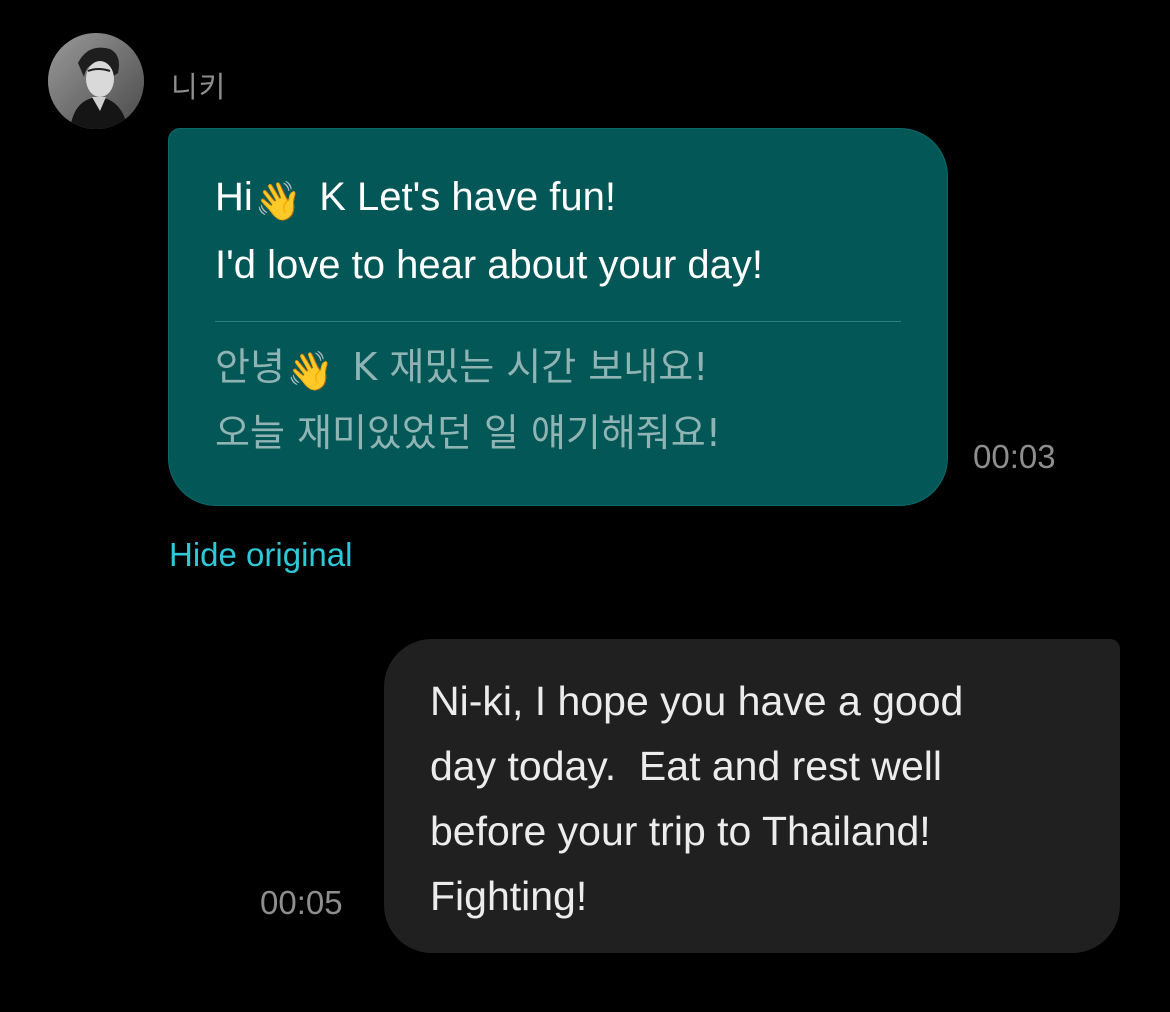  I want to click on outgoing-timestamp: 00:05, so click(301, 902).